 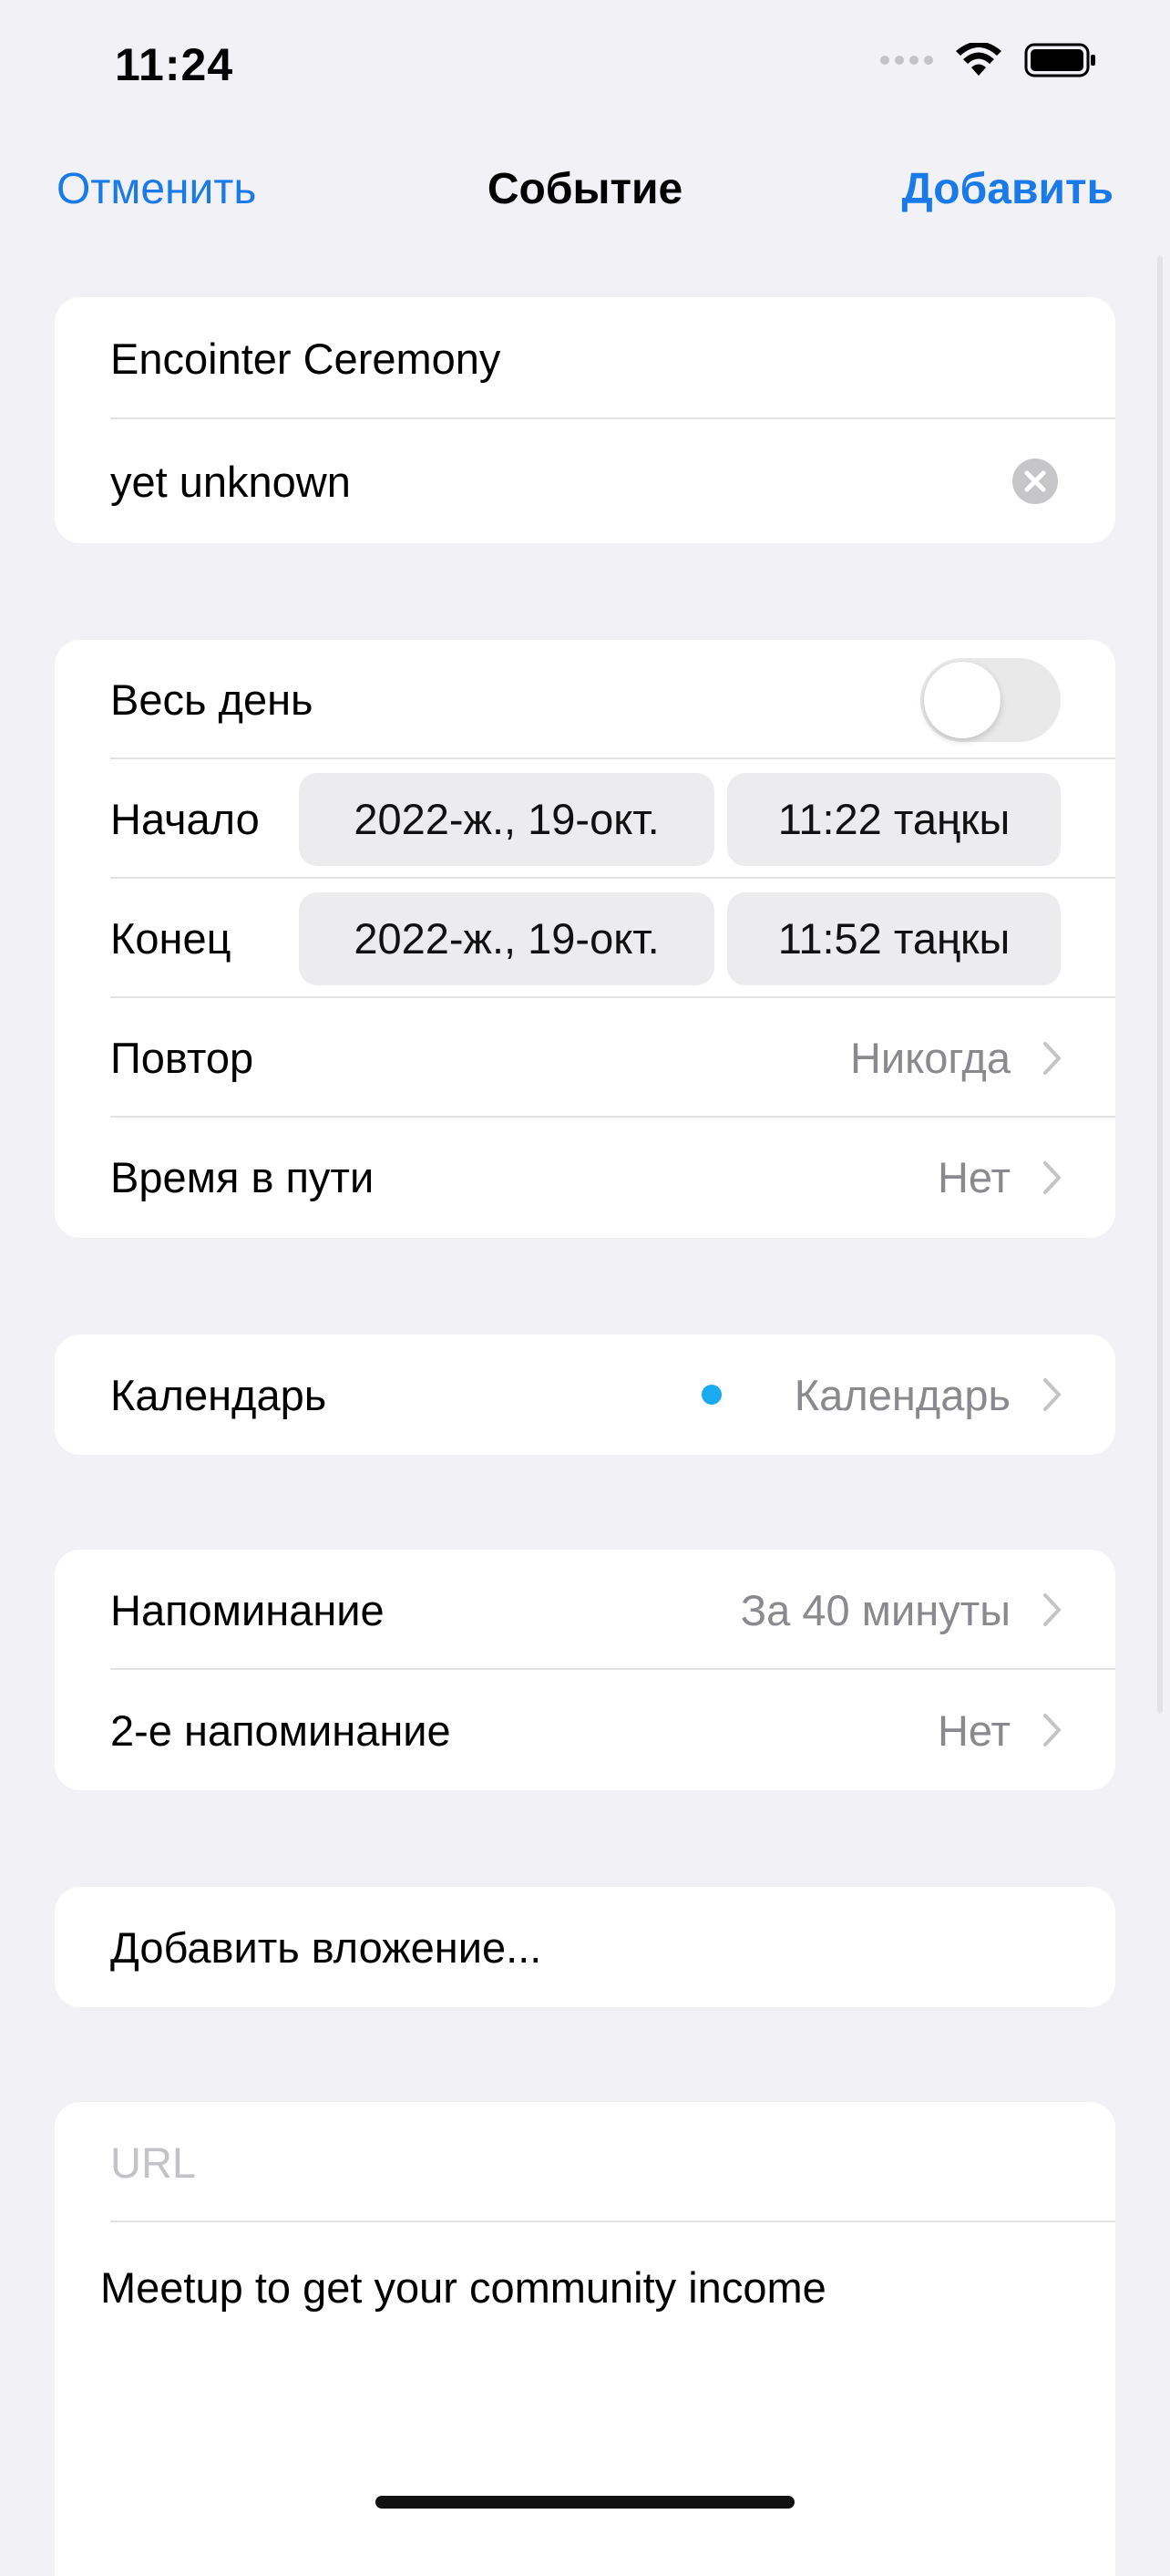 I want to click on travel-time-label: Время в пути, so click(x=243, y=1177).